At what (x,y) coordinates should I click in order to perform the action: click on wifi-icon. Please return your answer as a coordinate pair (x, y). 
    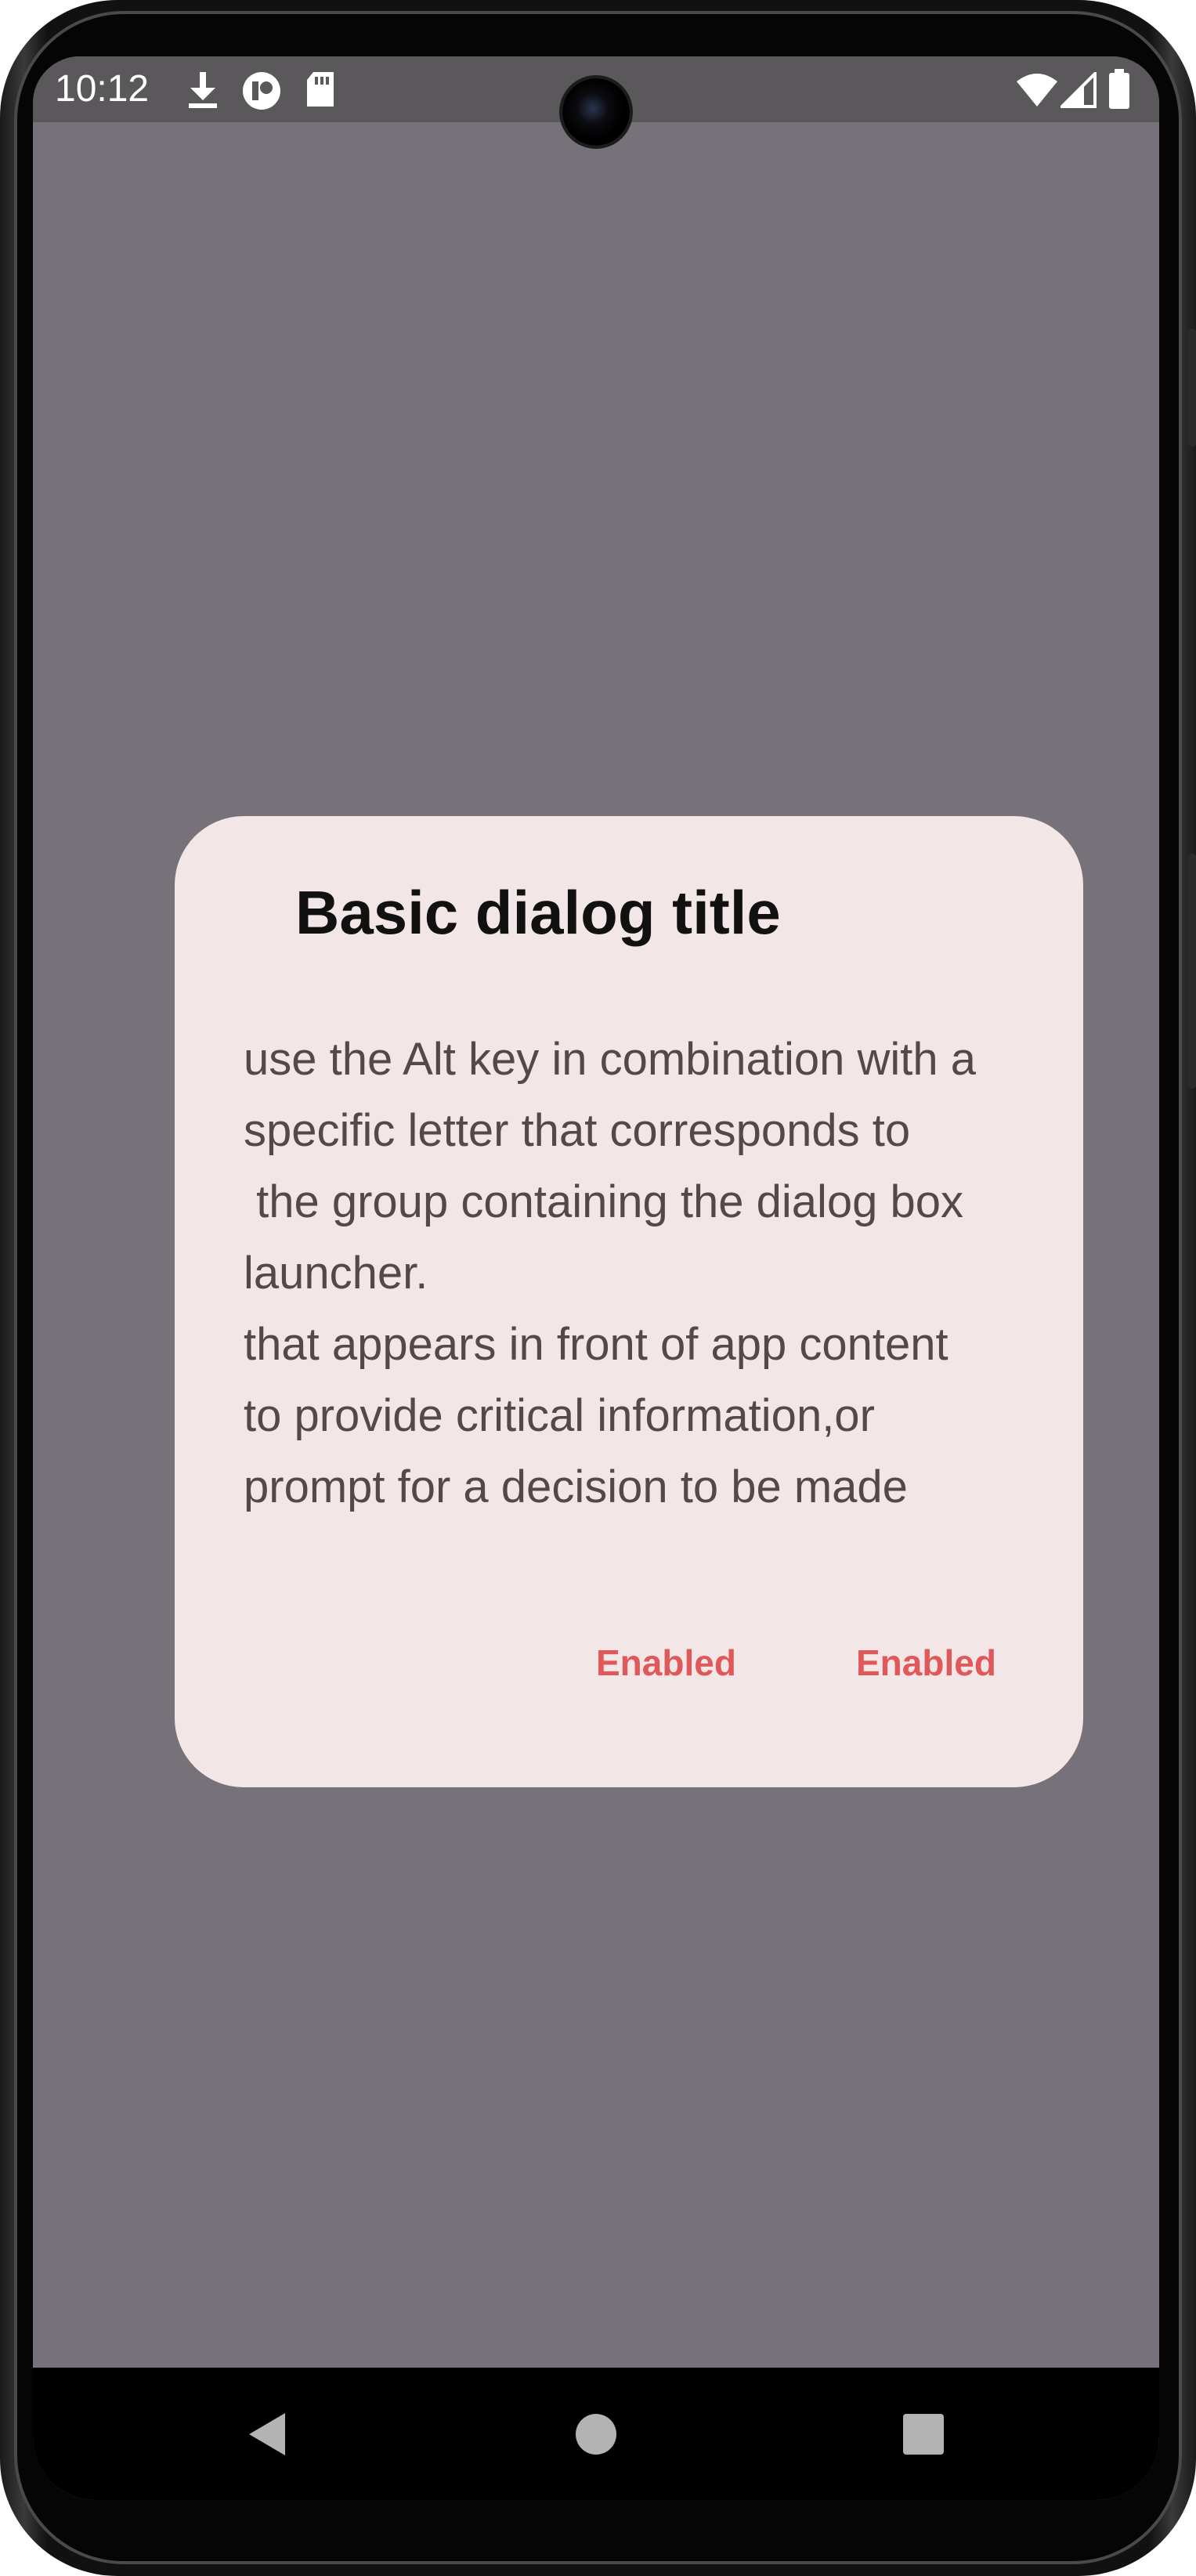
    Looking at the image, I should click on (1037, 92).